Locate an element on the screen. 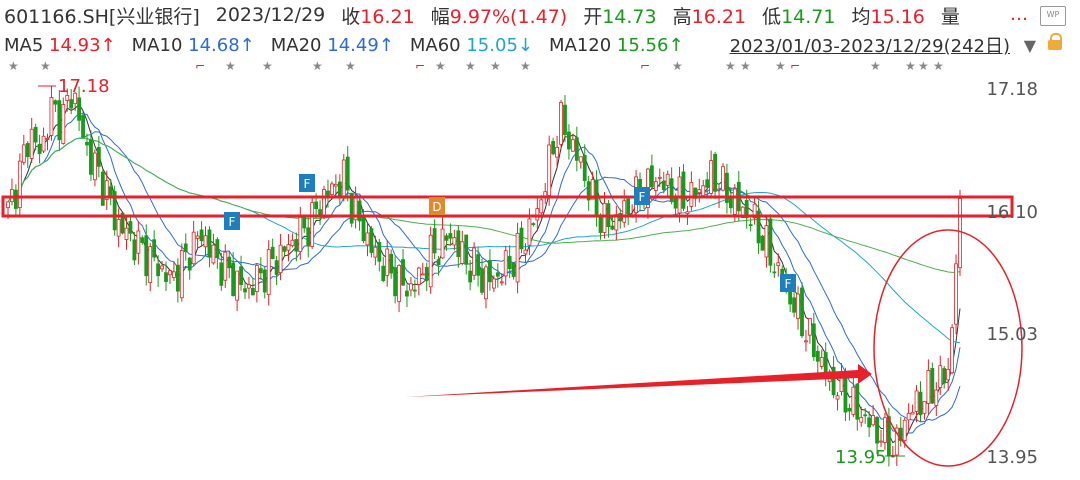 The width and height of the screenshot is (1080, 480). low-annotation: 13.95 is located at coordinates (861, 457).